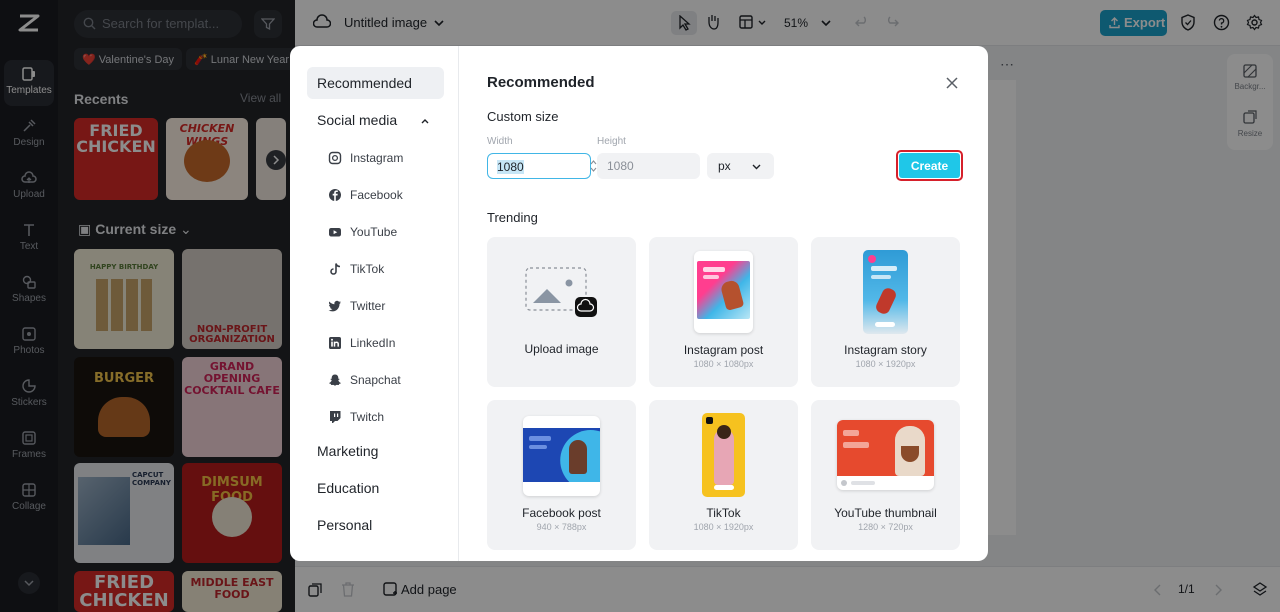 This screenshot has width=1280, height=612. What do you see at coordinates (952, 83) in the screenshot?
I see `close-icon` at bounding box center [952, 83].